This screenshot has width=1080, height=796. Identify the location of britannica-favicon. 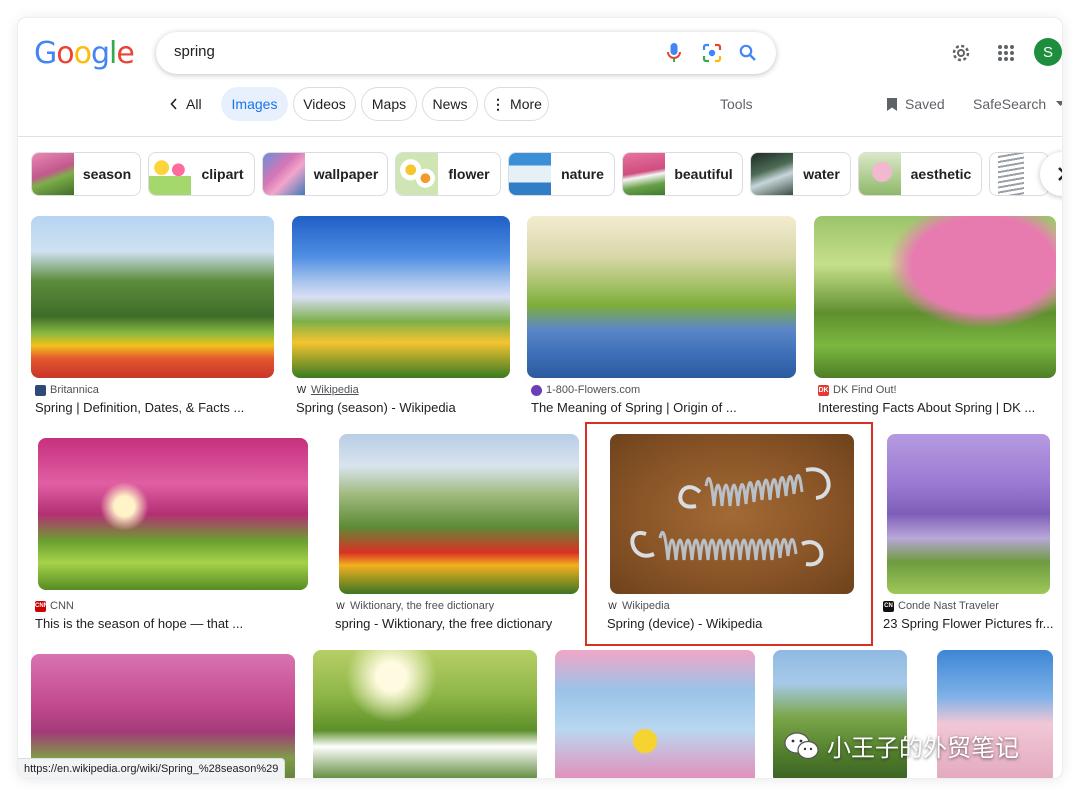
(40, 390).